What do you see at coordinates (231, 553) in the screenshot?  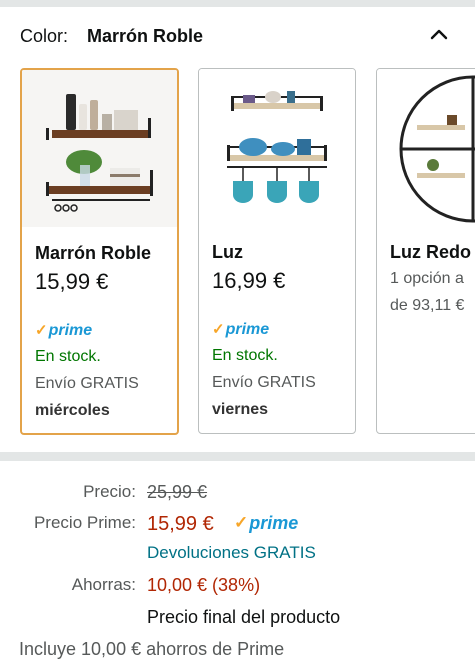 I see `free-returns-link: Devoluciones GRATIS` at bounding box center [231, 553].